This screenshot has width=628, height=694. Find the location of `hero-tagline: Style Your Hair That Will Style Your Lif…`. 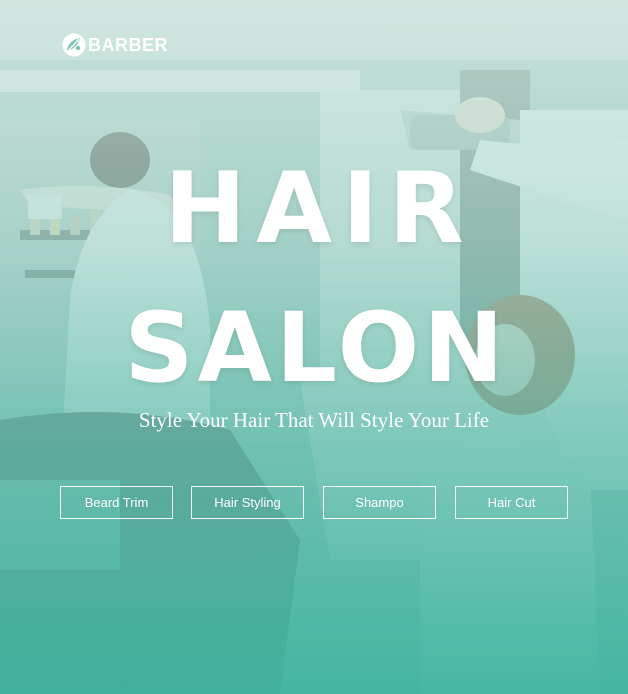

hero-tagline: Style Your Hair That Will Style Your Lif… is located at coordinates (314, 420).